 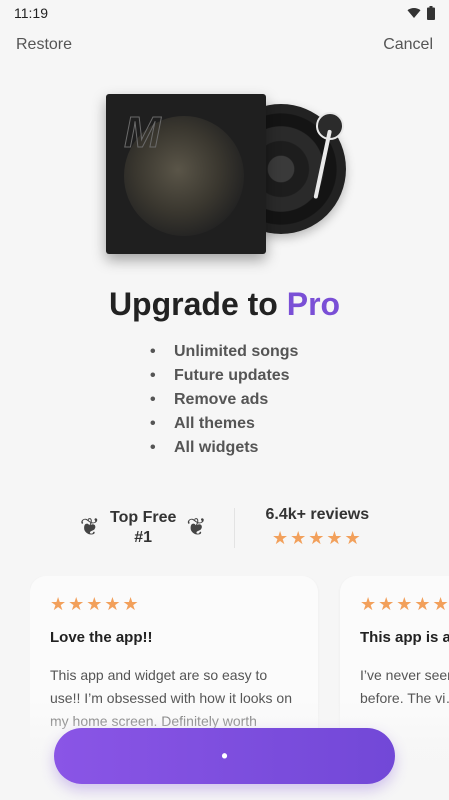 I want to click on laurel-left-icon: ❦, so click(x=89, y=527).